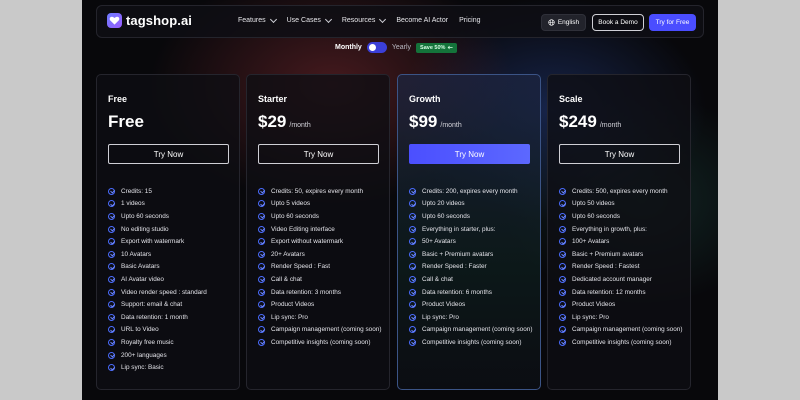 Image resolution: width=800 pixels, height=400 pixels. Describe the element at coordinates (590, 317) in the screenshot. I see `feature-text: Lip sync: Pro` at that location.